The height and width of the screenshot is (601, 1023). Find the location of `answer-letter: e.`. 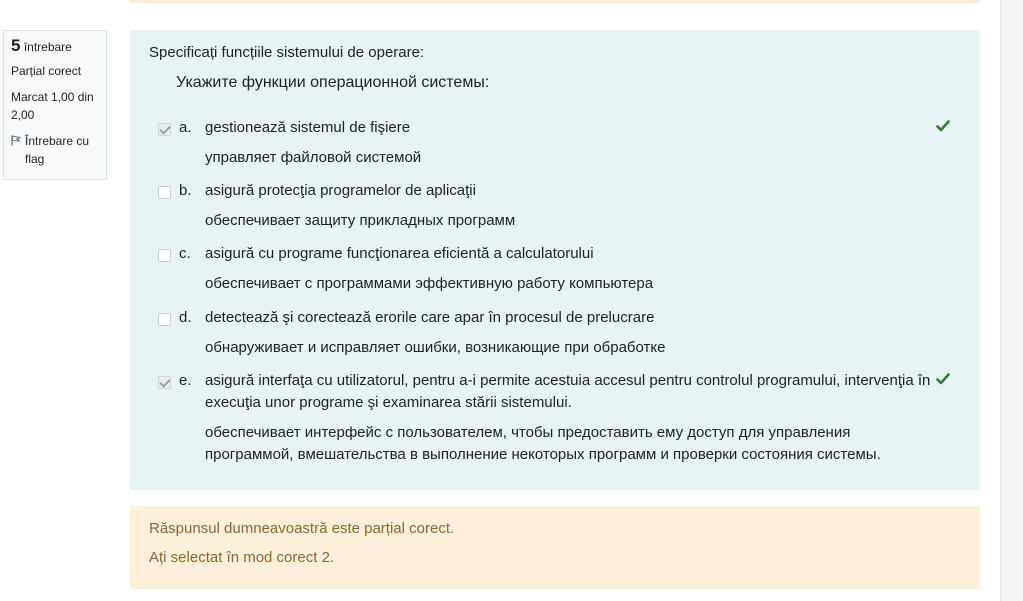

answer-letter: e. is located at coordinates (185, 380).